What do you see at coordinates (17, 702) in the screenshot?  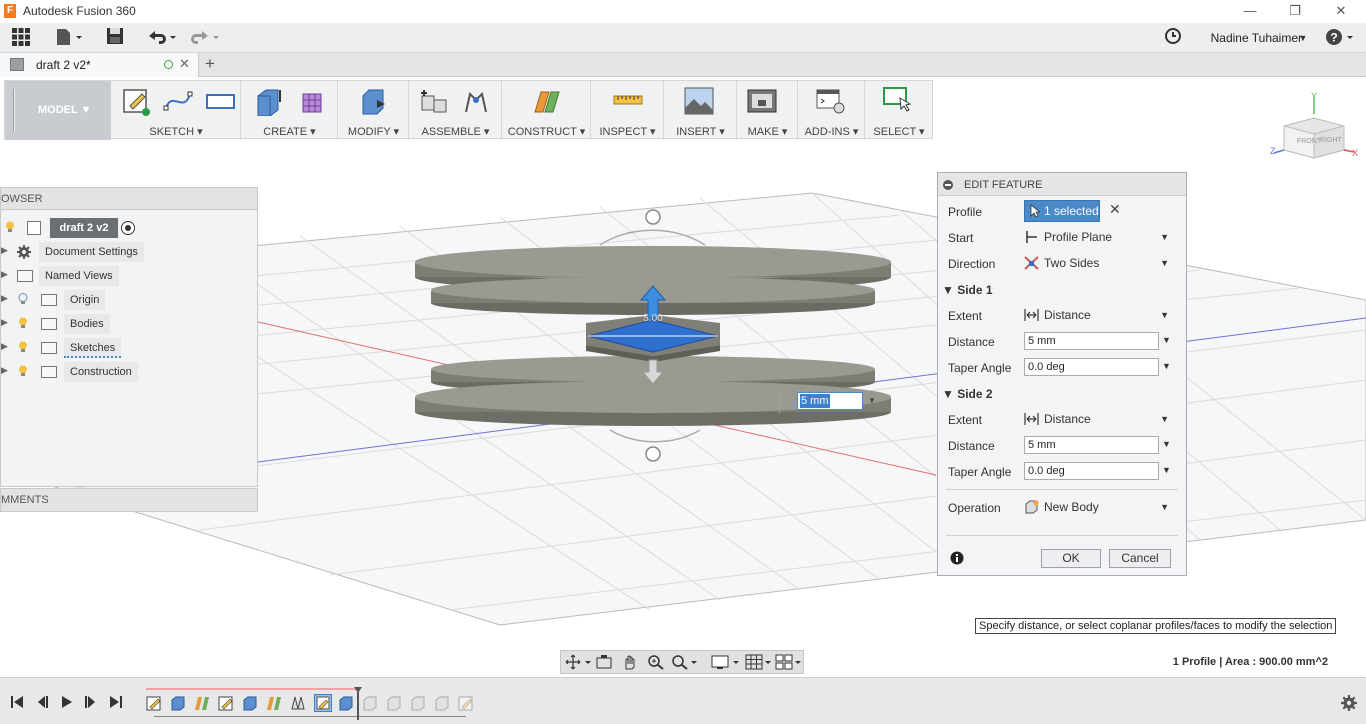 I see `go-to-start-icon` at bounding box center [17, 702].